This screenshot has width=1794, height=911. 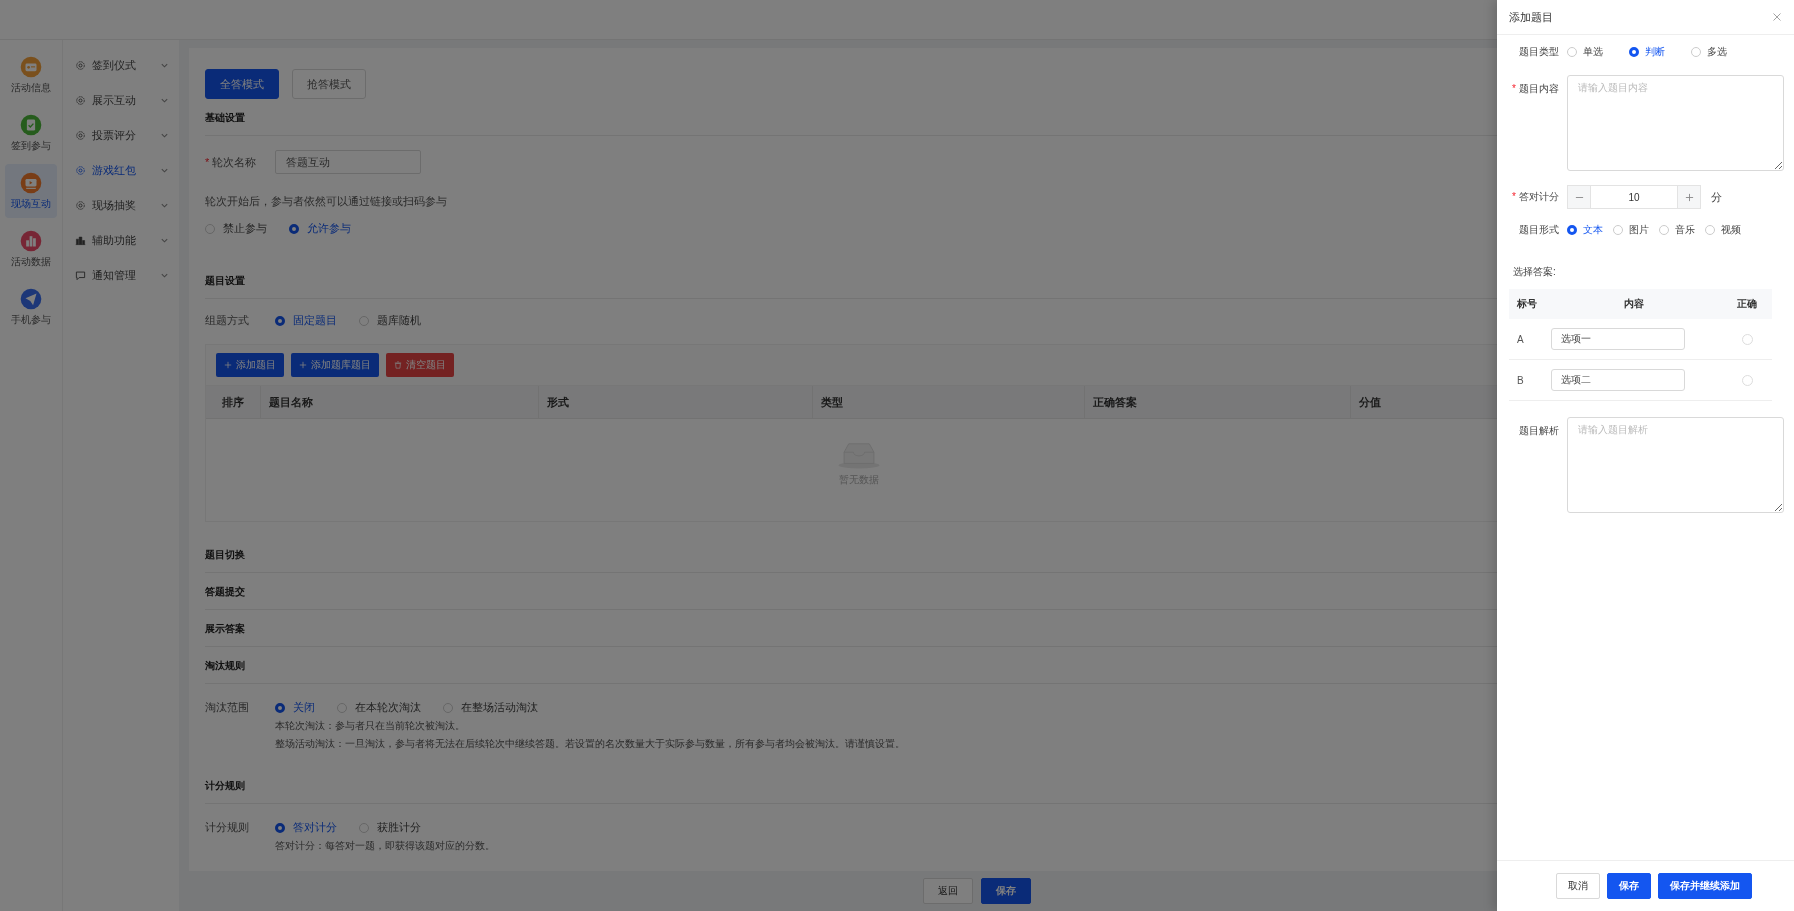 What do you see at coordinates (121, 135) in the screenshot?
I see `menu-item: 投票评分` at bounding box center [121, 135].